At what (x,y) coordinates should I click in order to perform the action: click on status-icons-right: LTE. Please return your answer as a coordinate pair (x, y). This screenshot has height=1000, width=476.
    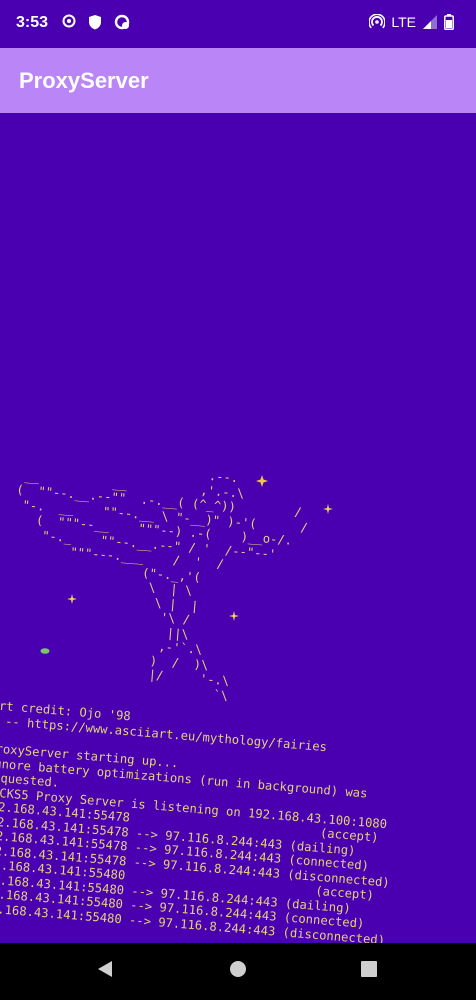
    Looking at the image, I should click on (414, 21).